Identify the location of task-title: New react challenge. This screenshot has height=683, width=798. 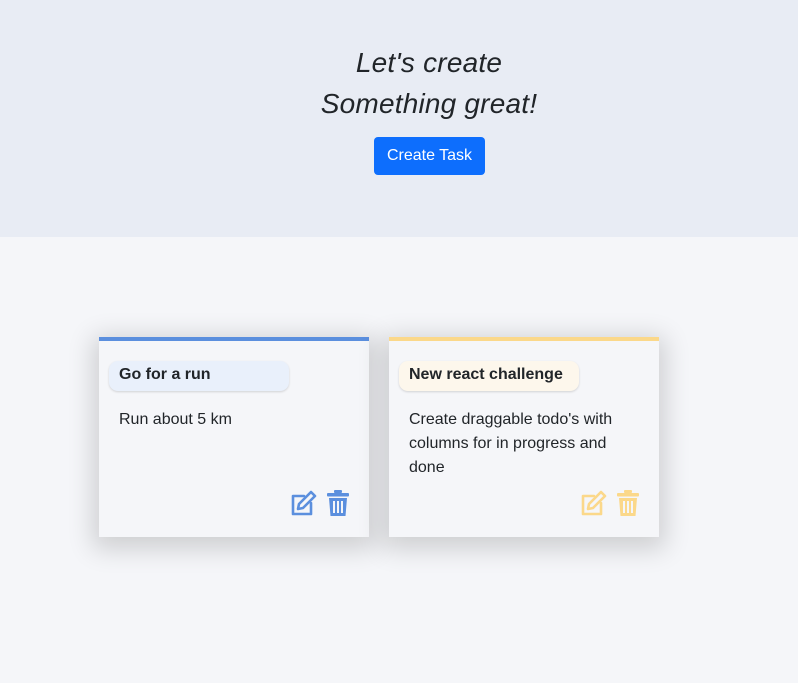
(489, 376).